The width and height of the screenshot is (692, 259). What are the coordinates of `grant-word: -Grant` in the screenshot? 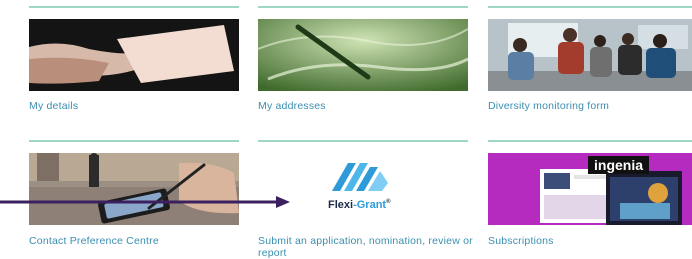 It's located at (370, 205).